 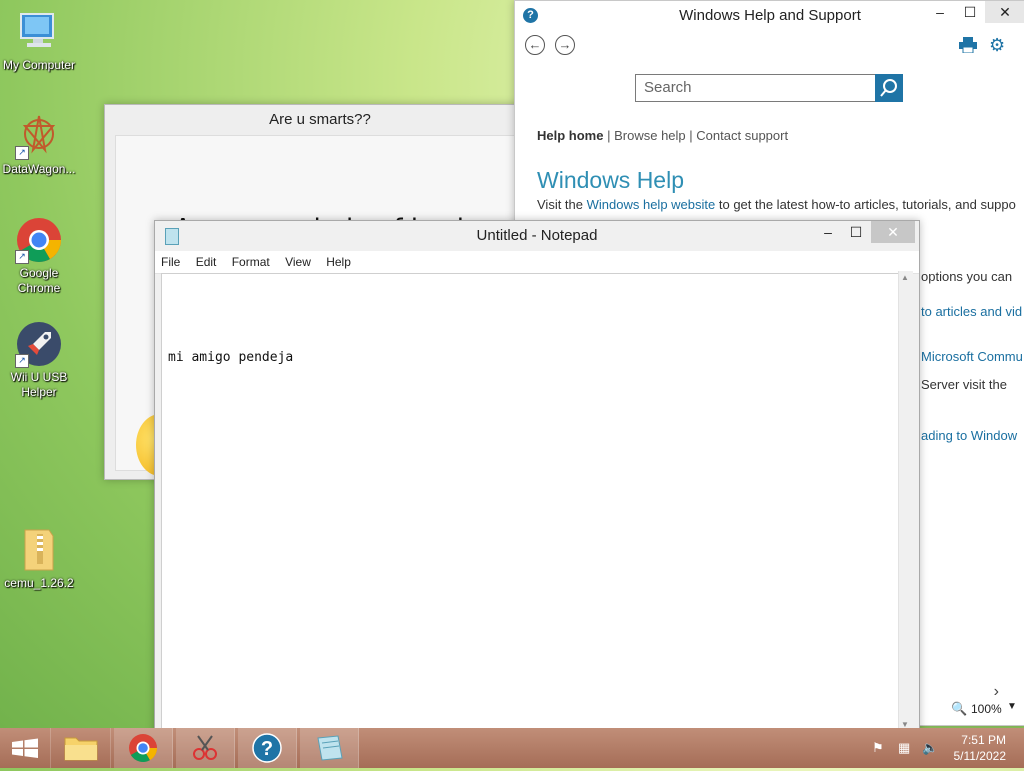 I want to click on action-center-flag-icon: ⚑, so click(x=878, y=748).